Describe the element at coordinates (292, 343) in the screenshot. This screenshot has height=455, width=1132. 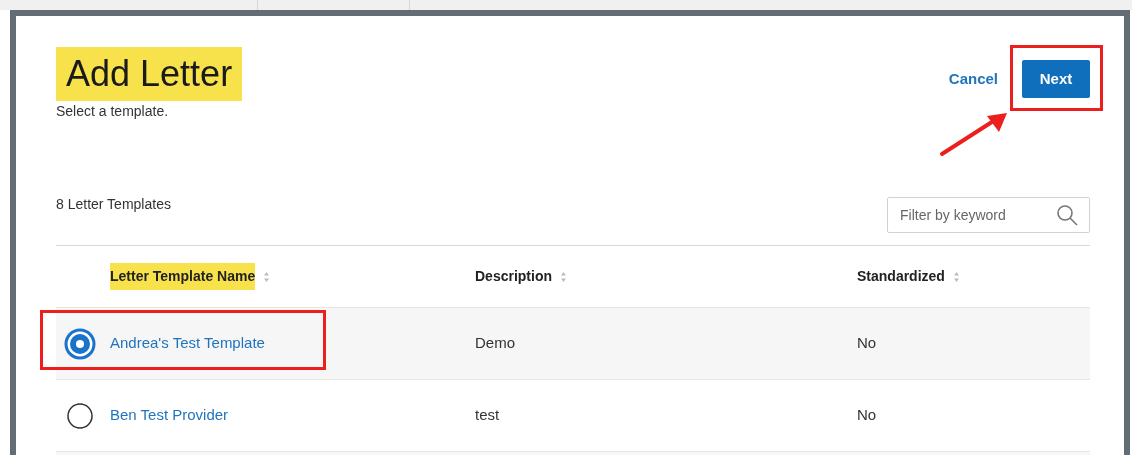
I see `template-link: Andrea's Test Template` at that location.